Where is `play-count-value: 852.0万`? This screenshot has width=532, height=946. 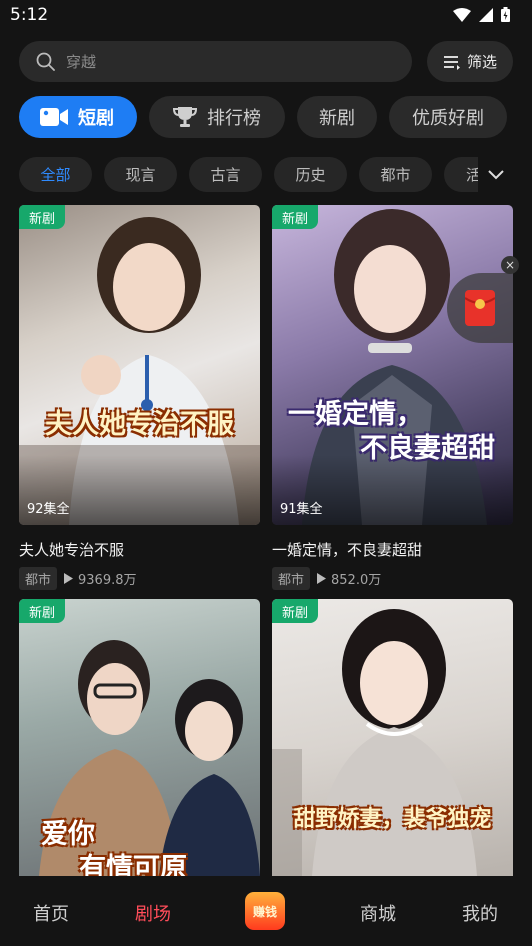 play-count-value: 852.0万 is located at coordinates (356, 580).